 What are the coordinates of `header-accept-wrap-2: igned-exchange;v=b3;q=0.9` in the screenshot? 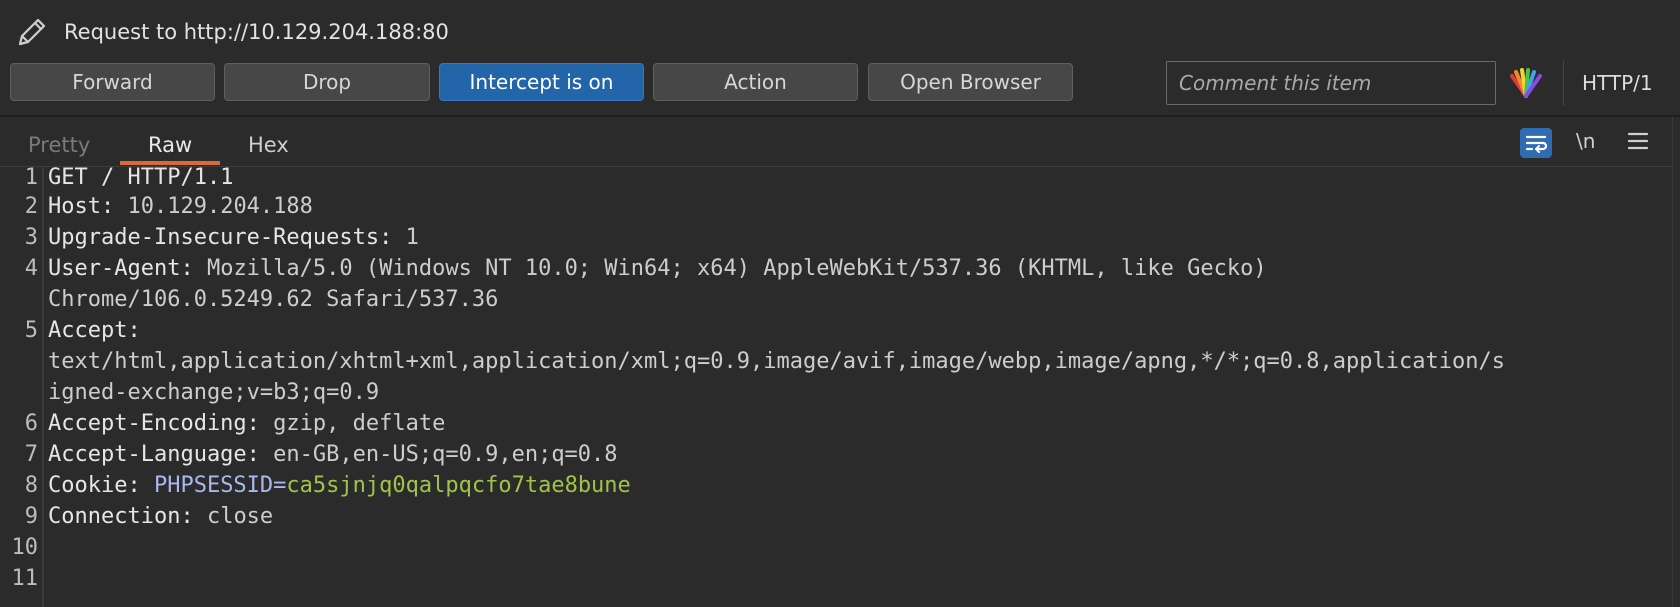 It's located at (213, 392).